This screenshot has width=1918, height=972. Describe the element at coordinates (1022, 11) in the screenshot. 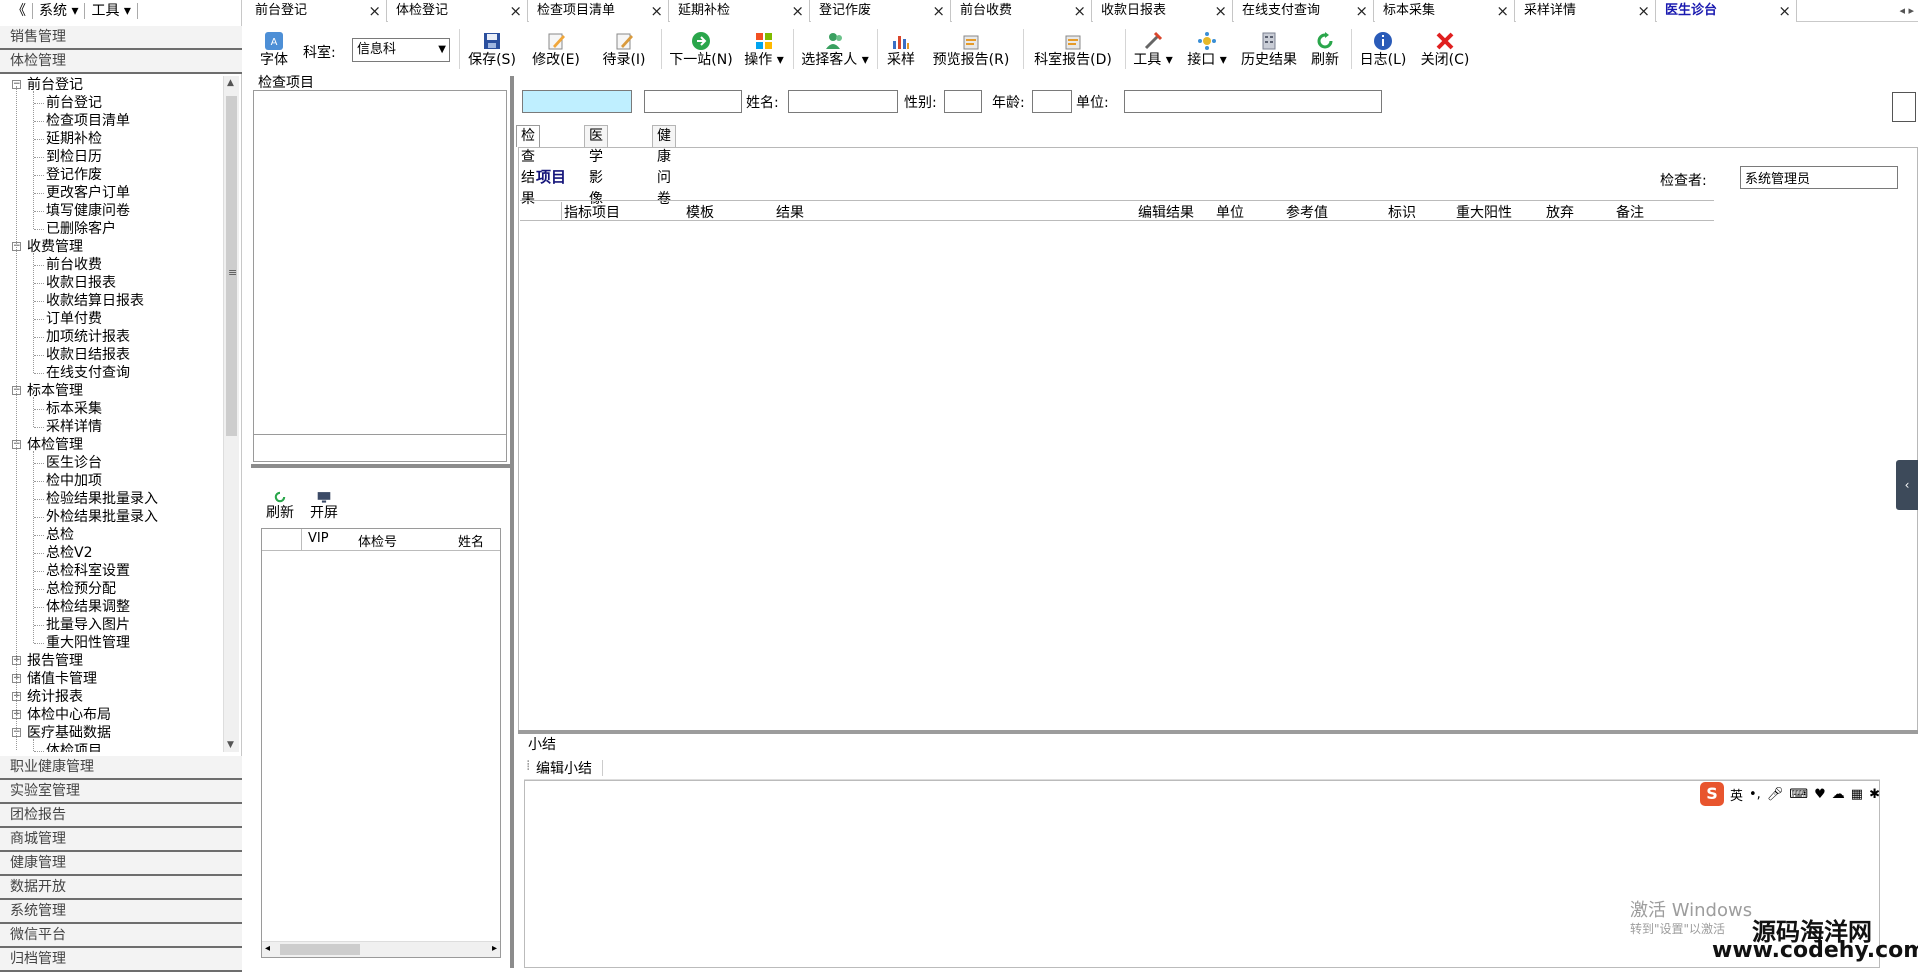

I see `tab-item: 前台收费 ×` at that location.